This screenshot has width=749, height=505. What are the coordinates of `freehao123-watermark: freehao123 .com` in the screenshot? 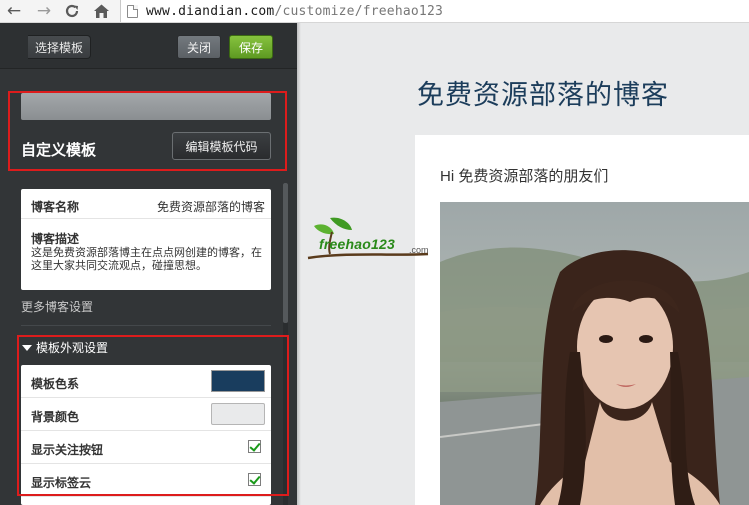 It's located at (371, 240).